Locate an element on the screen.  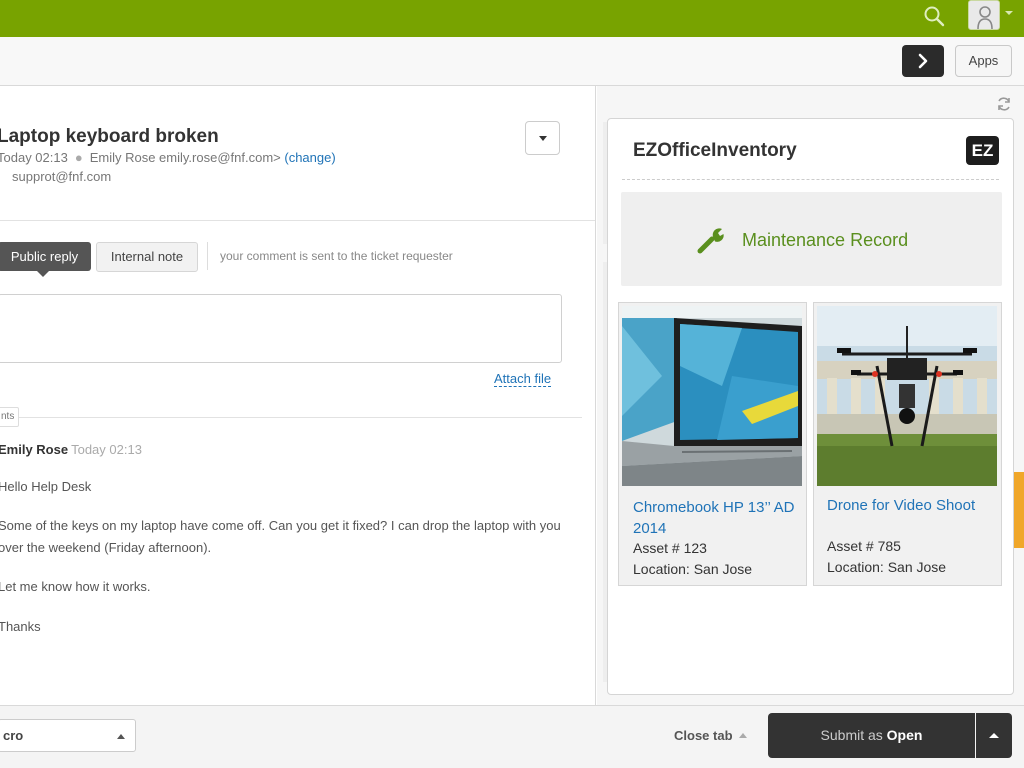
apps-button: Apps is located at coordinates (983, 61).